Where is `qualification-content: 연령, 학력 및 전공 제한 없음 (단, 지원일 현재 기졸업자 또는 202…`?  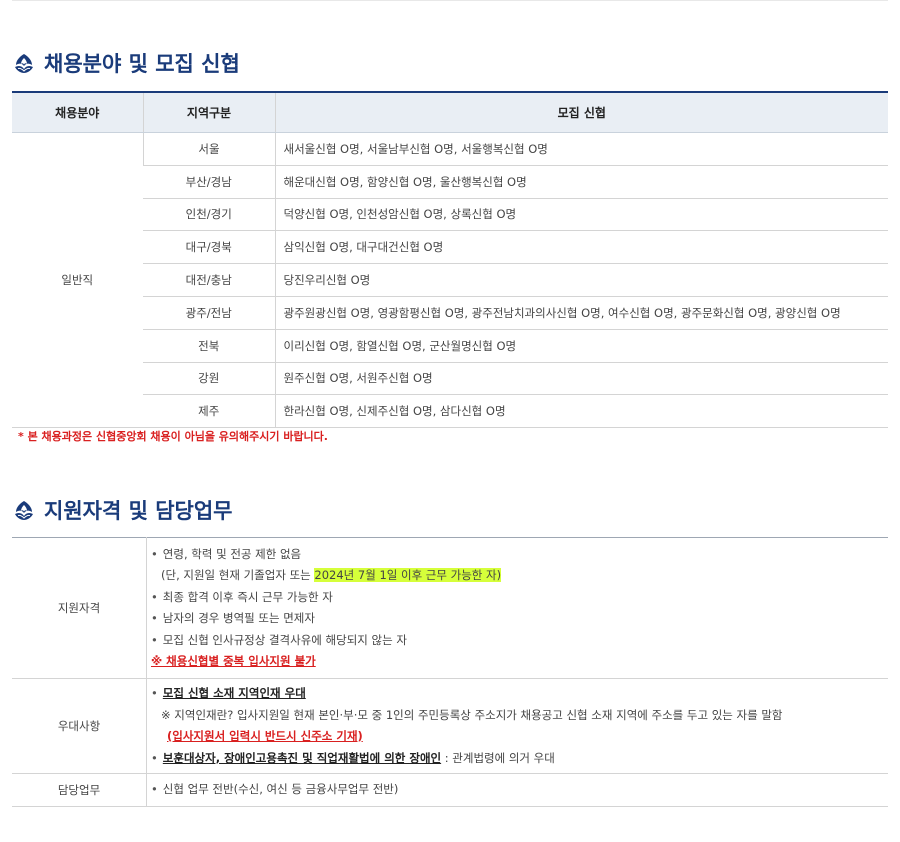
qualification-content: 연령, 학력 및 전공 제한 없음 (단, 지원일 현재 기졸업자 또는 202… is located at coordinates (517, 608).